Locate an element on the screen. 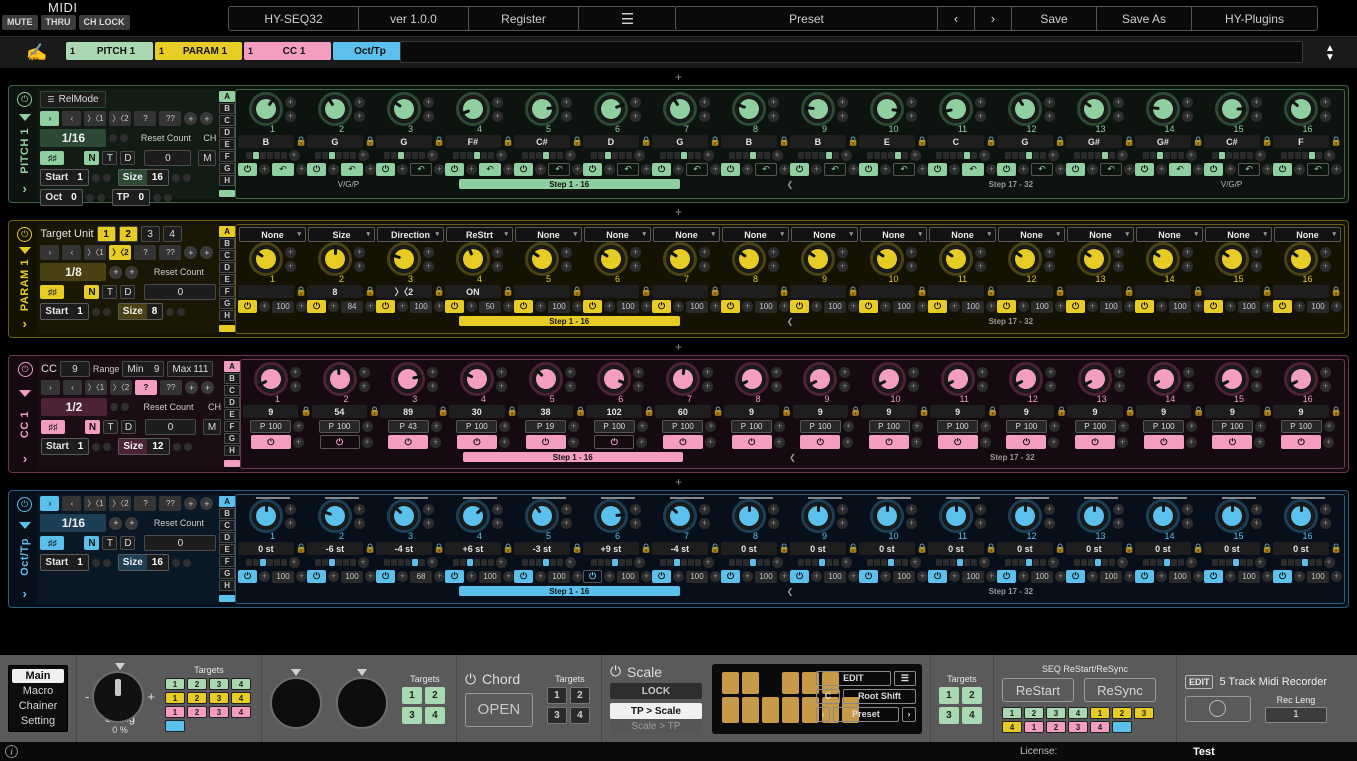 The image size is (1357, 761). ntd-D: D is located at coordinates (128, 543).